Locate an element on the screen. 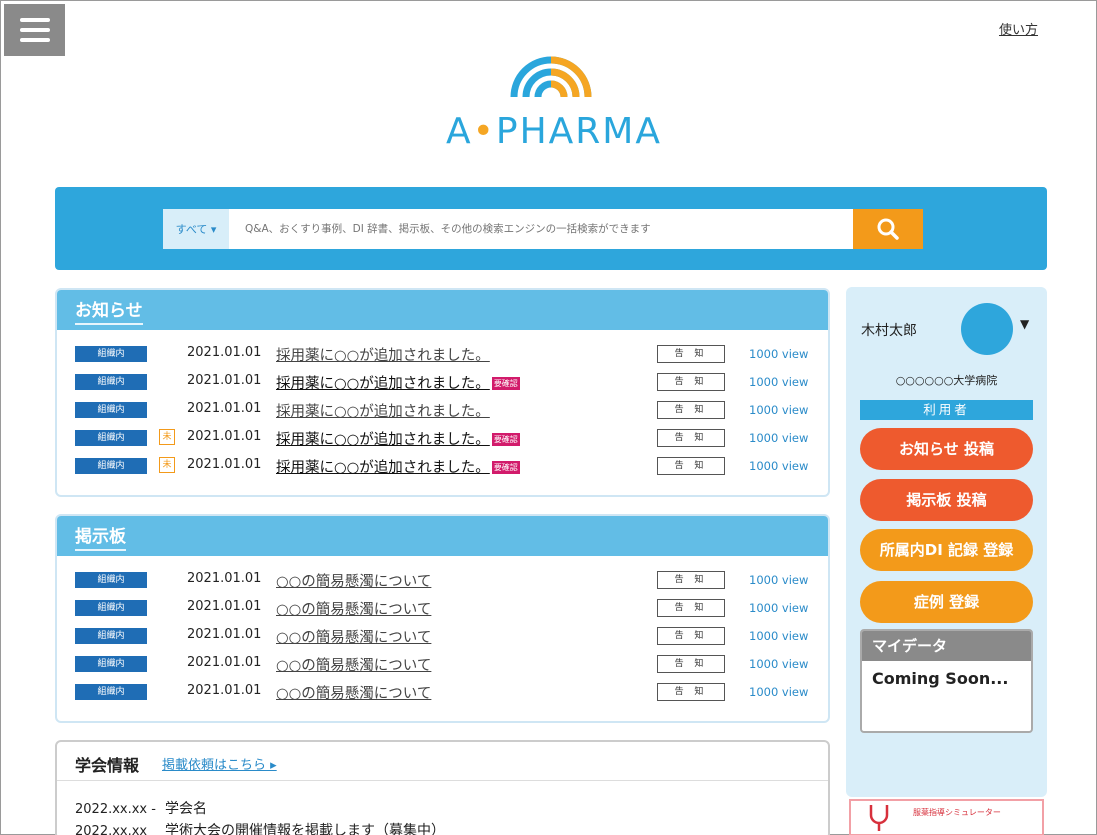 The height and width of the screenshot is (835, 1097). conference-date: 2022.xx.xx is located at coordinates (111, 829).